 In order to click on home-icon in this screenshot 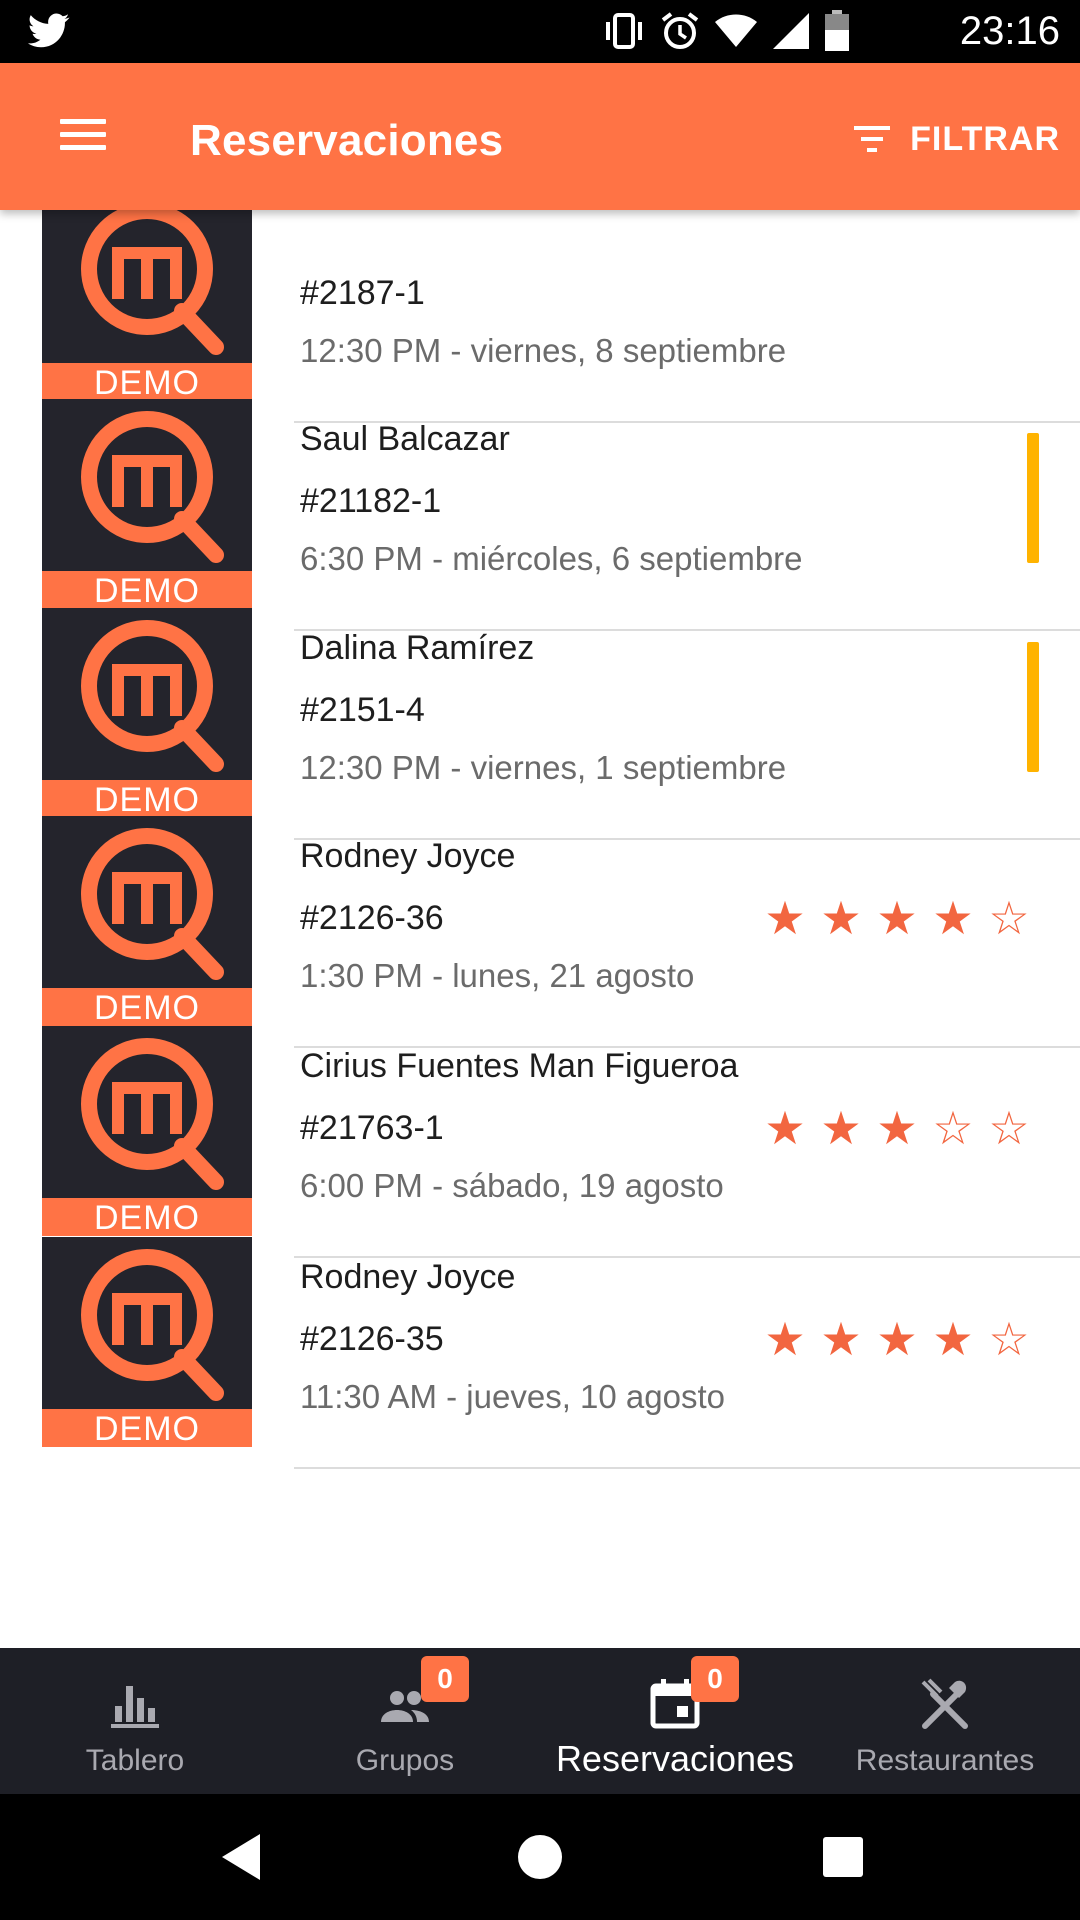, I will do `click(540, 1857)`.